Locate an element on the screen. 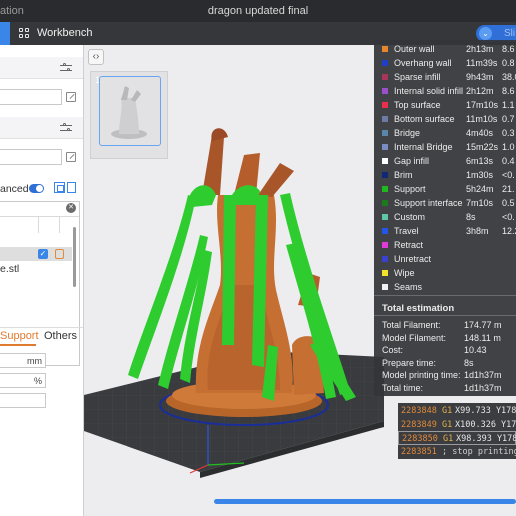 Image resolution: width=516 pixels, height=516 pixels. legend-time: 17m10s is located at coordinates (482, 105).